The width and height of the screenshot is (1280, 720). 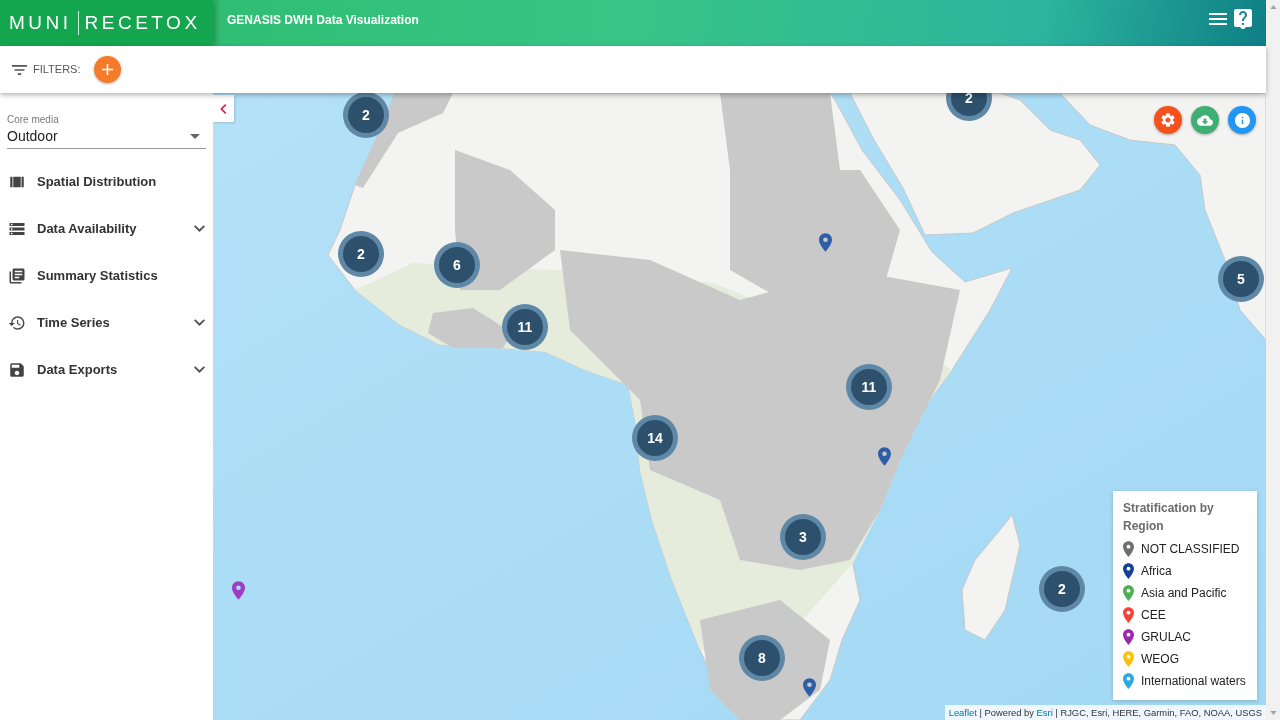 I want to click on legend-title: Stratification by Region, so click(x=1169, y=517).